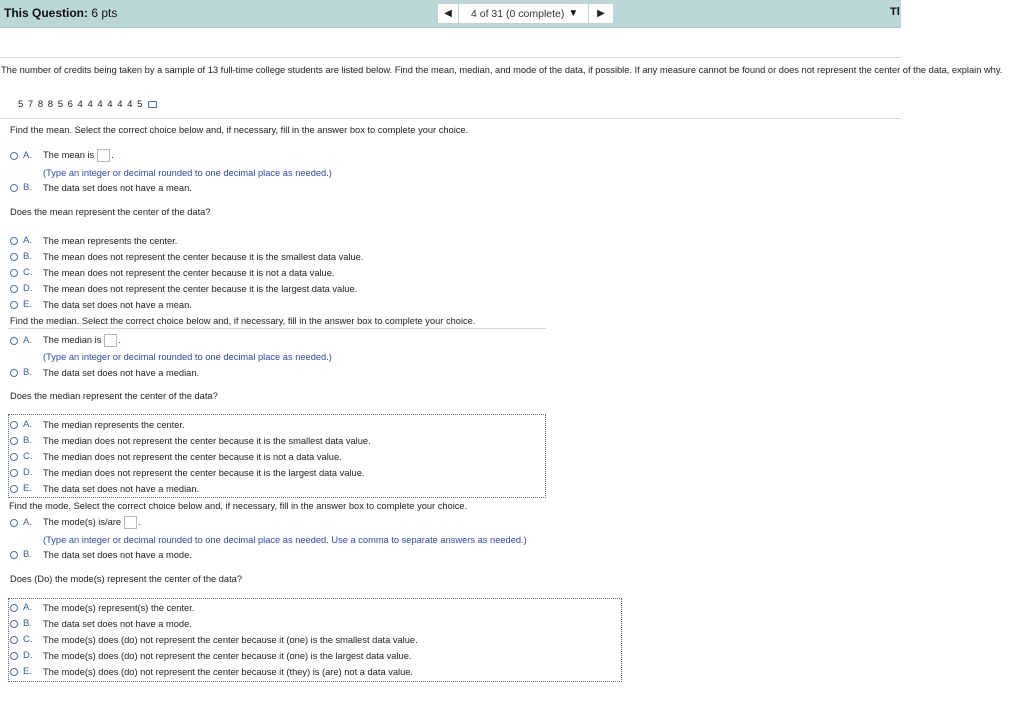 This screenshot has height=703, width=1024. What do you see at coordinates (104, 13) in the screenshot?
I see `points-value: 6 pts` at bounding box center [104, 13].